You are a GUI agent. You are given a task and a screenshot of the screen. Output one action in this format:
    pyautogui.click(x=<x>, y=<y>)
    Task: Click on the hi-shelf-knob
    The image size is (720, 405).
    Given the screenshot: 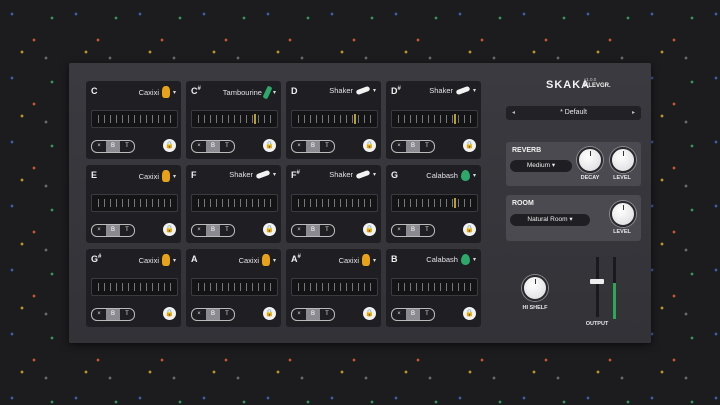 What is the action you would take?
    pyautogui.click(x=535, y=288)
    